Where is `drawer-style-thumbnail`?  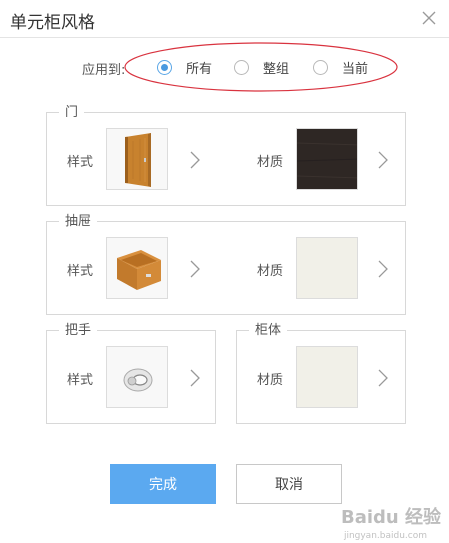
drawer-style-thumbnail is located at coordinates (137, 268).